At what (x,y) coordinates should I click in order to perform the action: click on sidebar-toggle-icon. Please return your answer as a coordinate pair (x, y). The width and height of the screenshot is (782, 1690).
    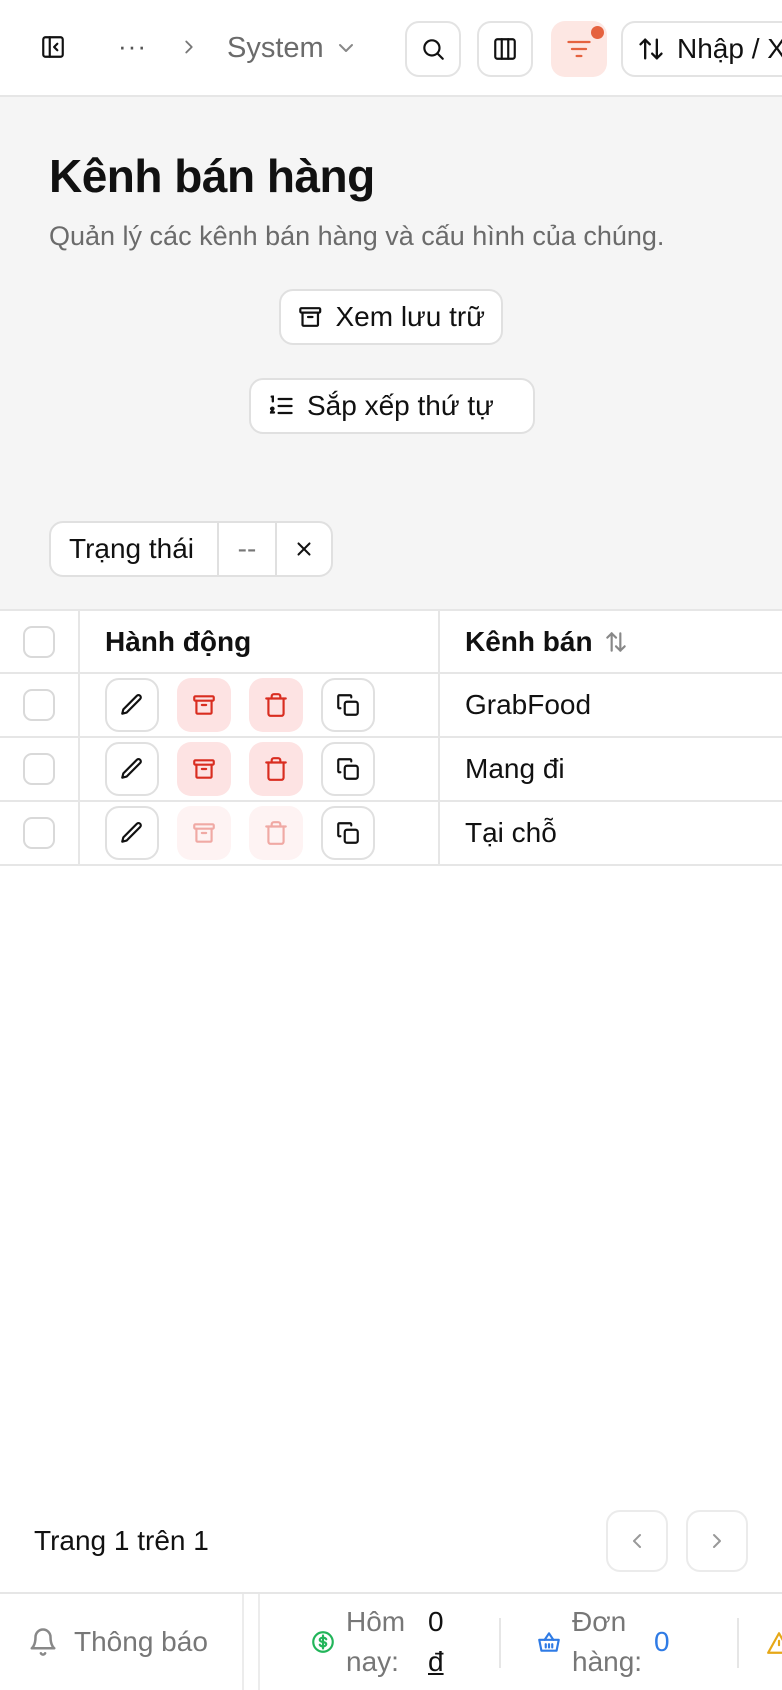
    Looking at the image, I should click on (53, 47).